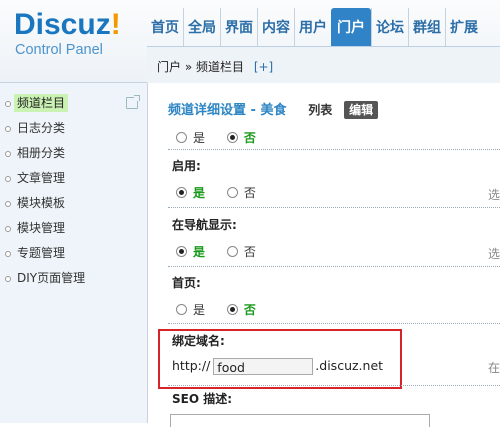 The image size is (500, 427). What do you see at coordinates (41, 203) in the screenshot?
I see `sidebar-item-label: 模块模板` at bounding box center [41, 203].